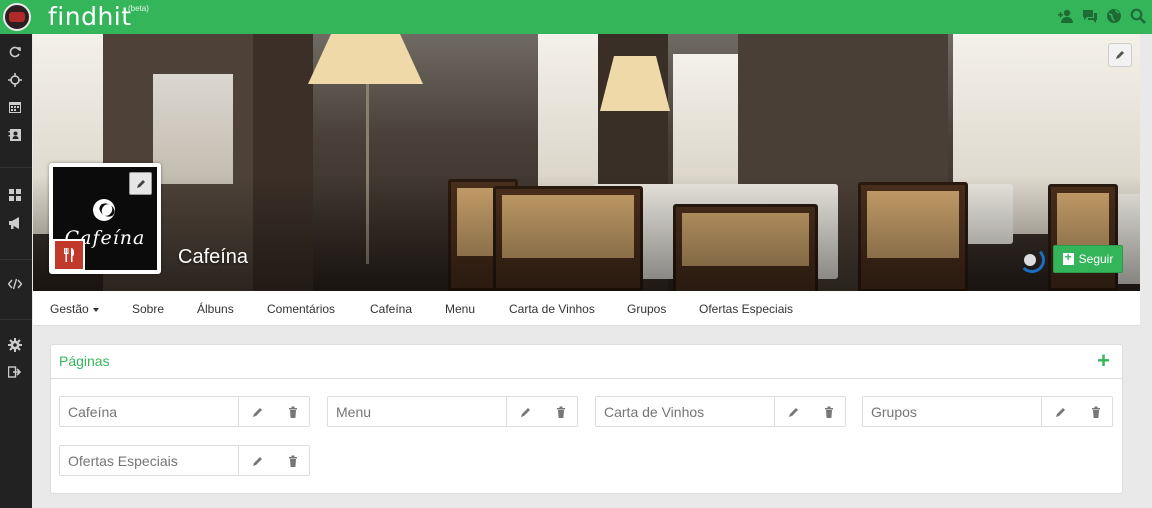 Image resolution: width=1152 pixels, height=508 pixels. What do you see at coordinates (16, 271) in the screenshot?
I see `left-sidebar` at bounding box center [16, 271].